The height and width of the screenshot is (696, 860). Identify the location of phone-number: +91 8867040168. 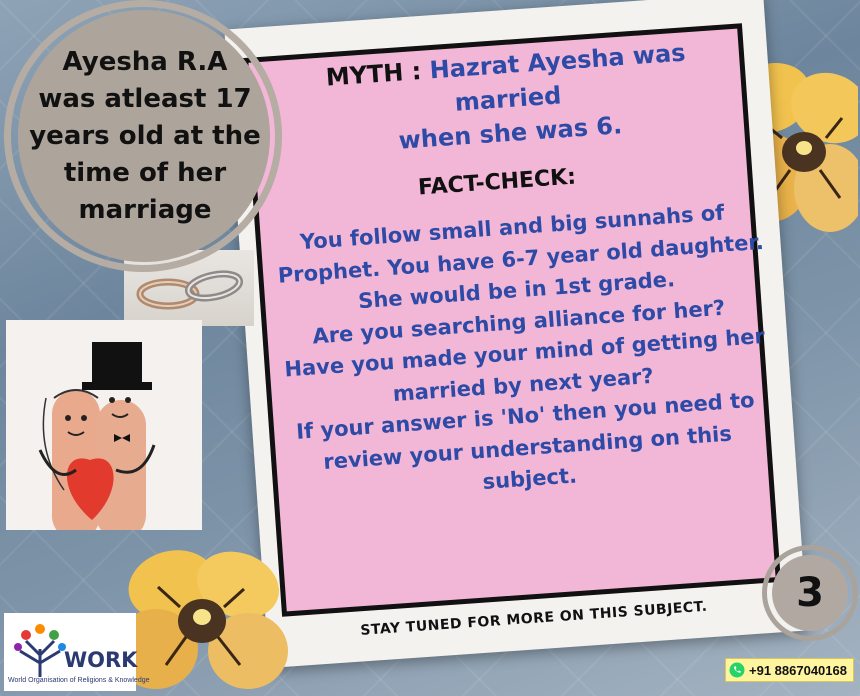
(798, 670).